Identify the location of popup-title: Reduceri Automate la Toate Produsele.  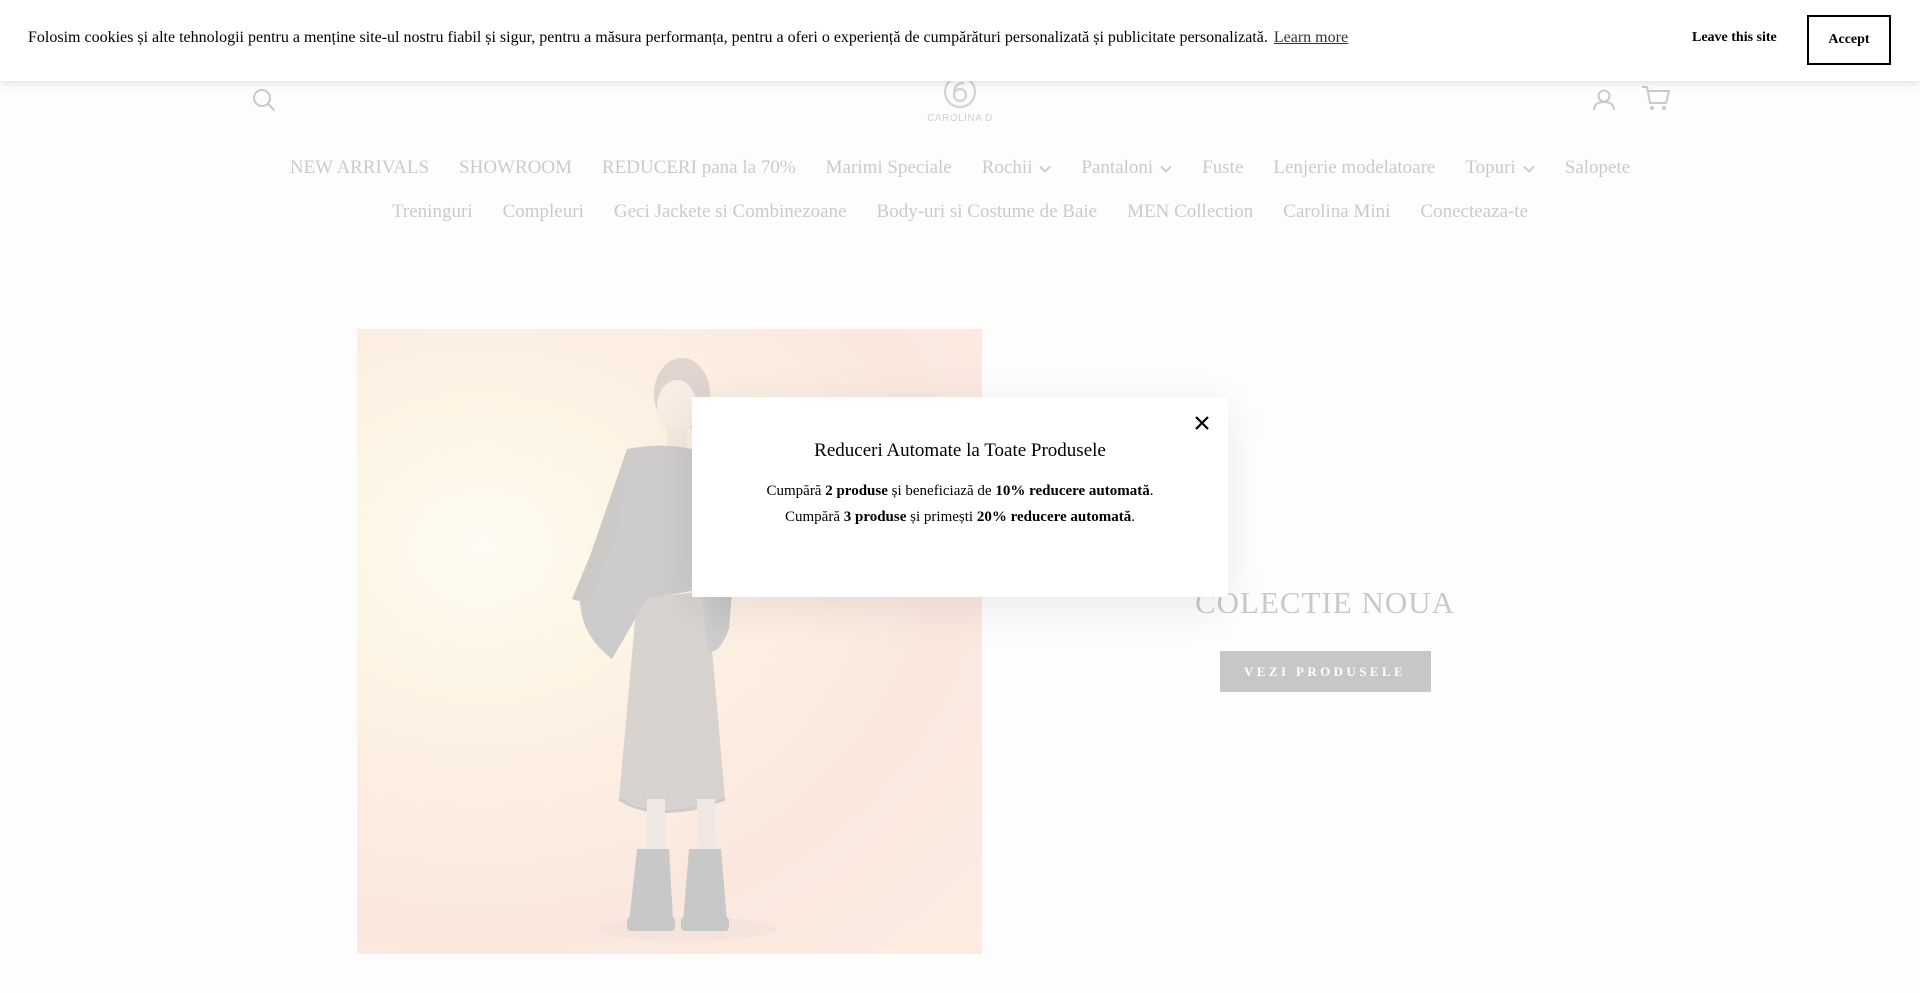
(960, 450).